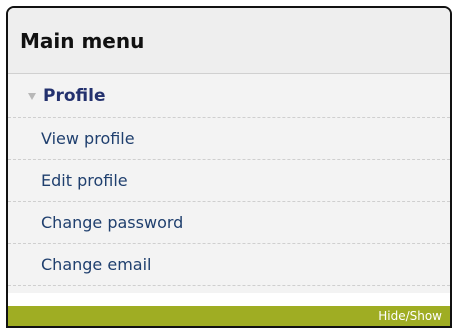  I want to click on menu-item-change-email: Change email, so click(229, 265).